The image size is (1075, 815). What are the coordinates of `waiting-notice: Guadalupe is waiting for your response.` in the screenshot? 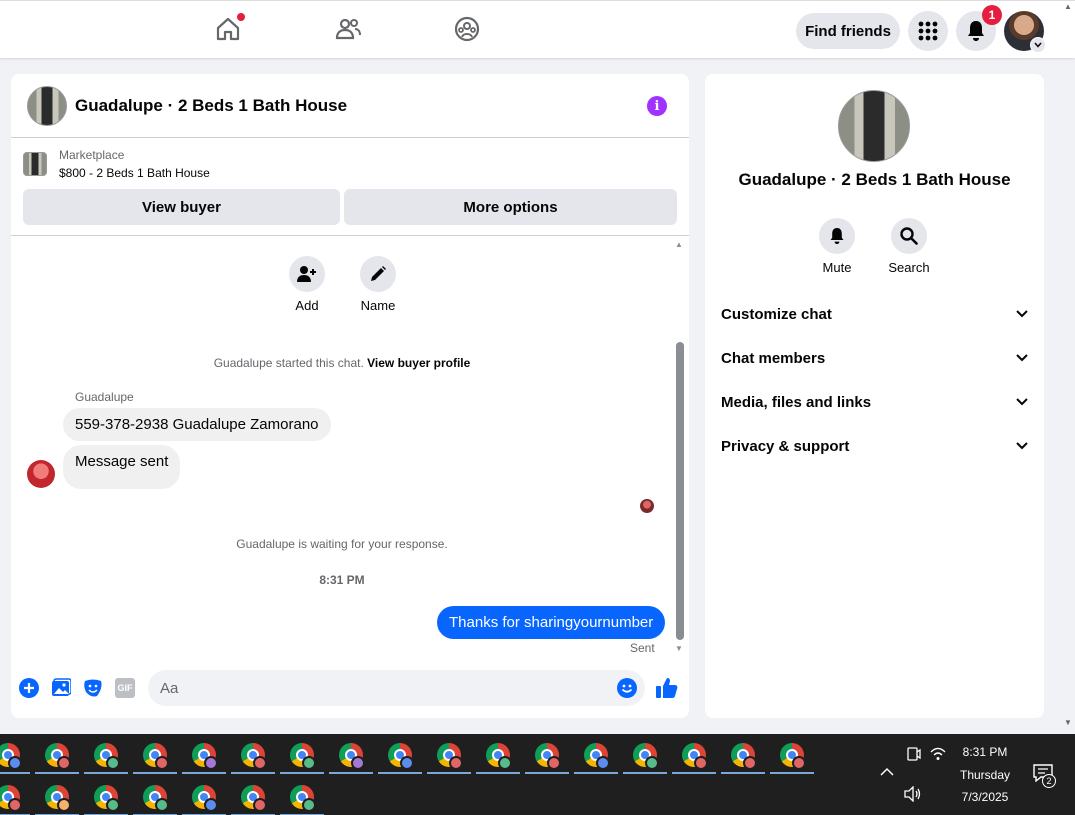 It's located at (342, 544).